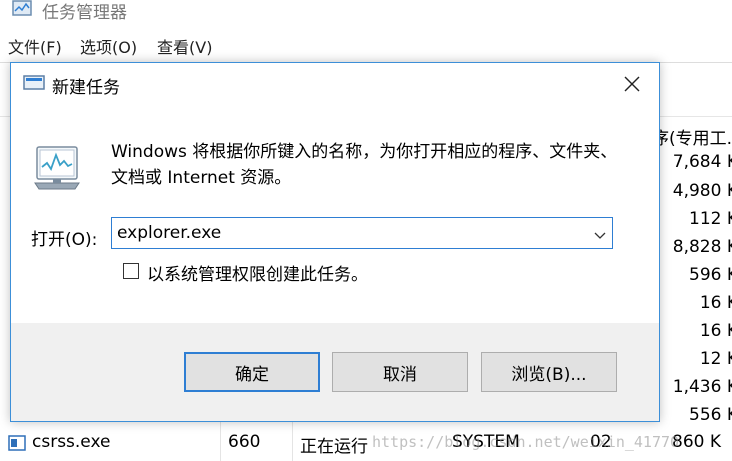  What do you see at coordinates (34, 83) in the screenshot?
I see `run-dialog-icon` at bounding box center [34, 83].